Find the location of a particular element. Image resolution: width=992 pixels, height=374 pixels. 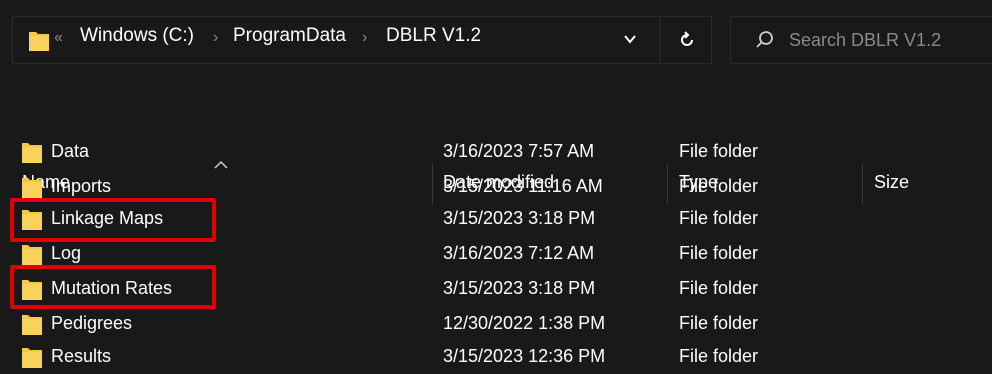

file-name: Data is located at coordinates (70, 151).